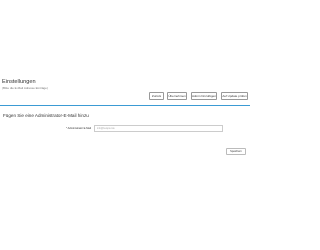 The image size is (320, 250). I want to click on add-admin-button: Admin hinzufügen, so click(204, 96).